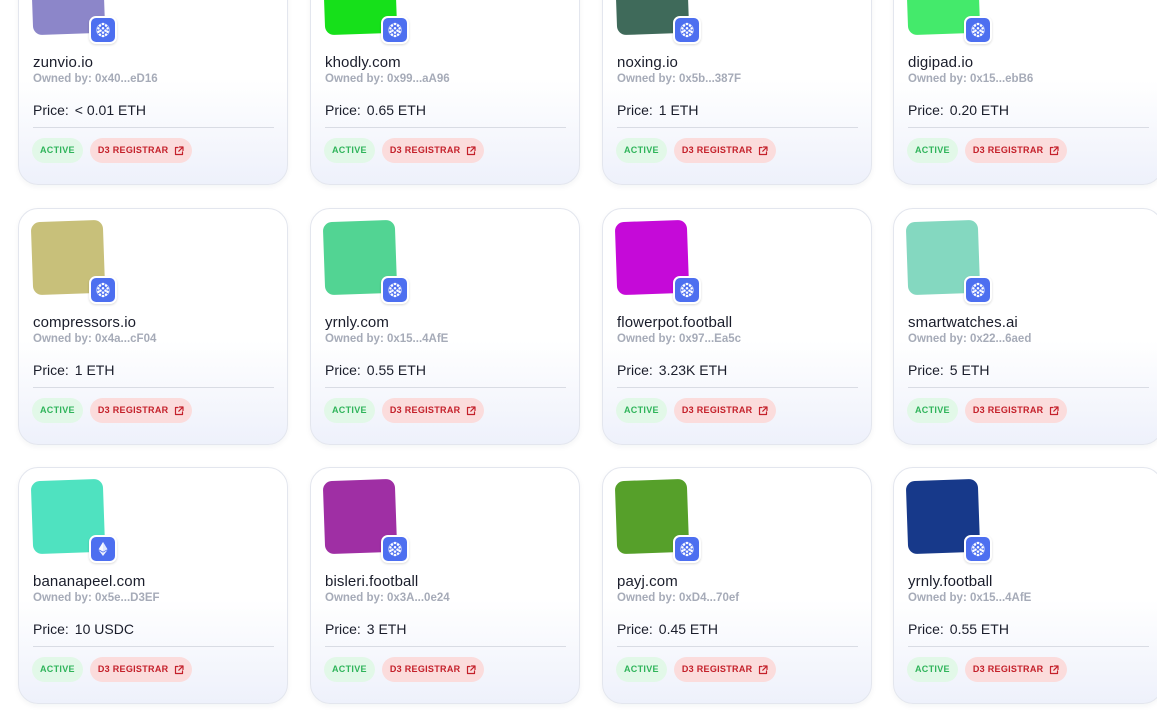 This screenshot has width=1157, height=713. Describe the element at coordinates (387, 339) in the screenshot. I see `owner-address: Owned by: 0x15...4AfE` at that location.